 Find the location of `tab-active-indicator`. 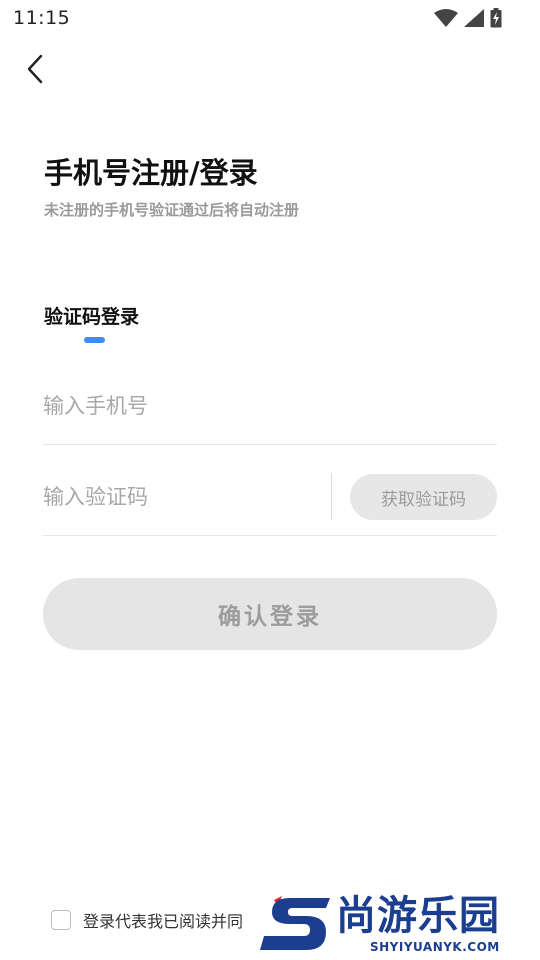

tab-active-indicator is located at coordinates (94, 340).